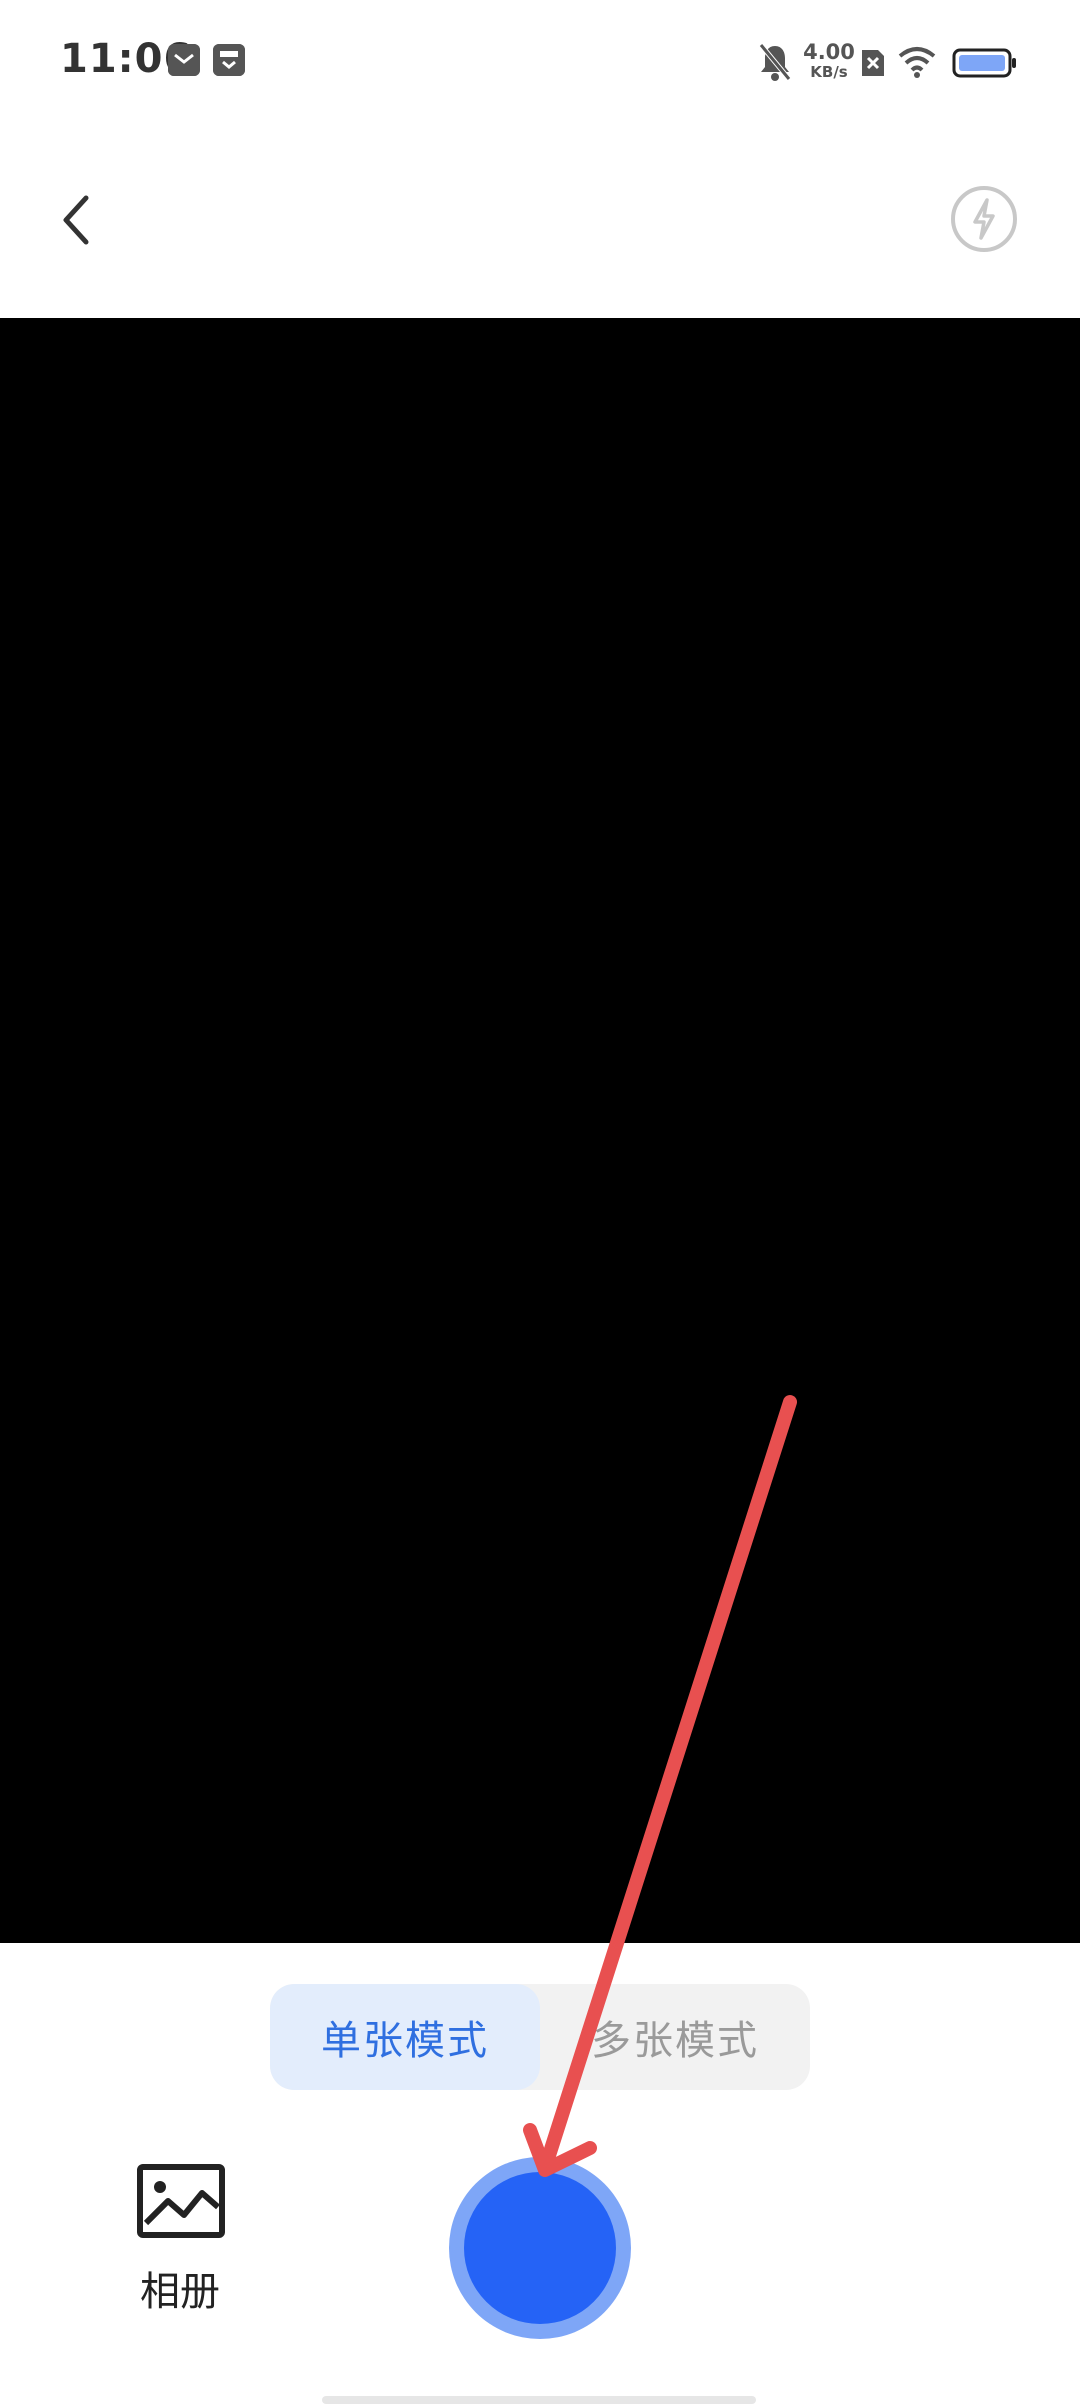 The height and width of the screenshot is (2408, 1080). I want to click on back-button, so click(76, 220).